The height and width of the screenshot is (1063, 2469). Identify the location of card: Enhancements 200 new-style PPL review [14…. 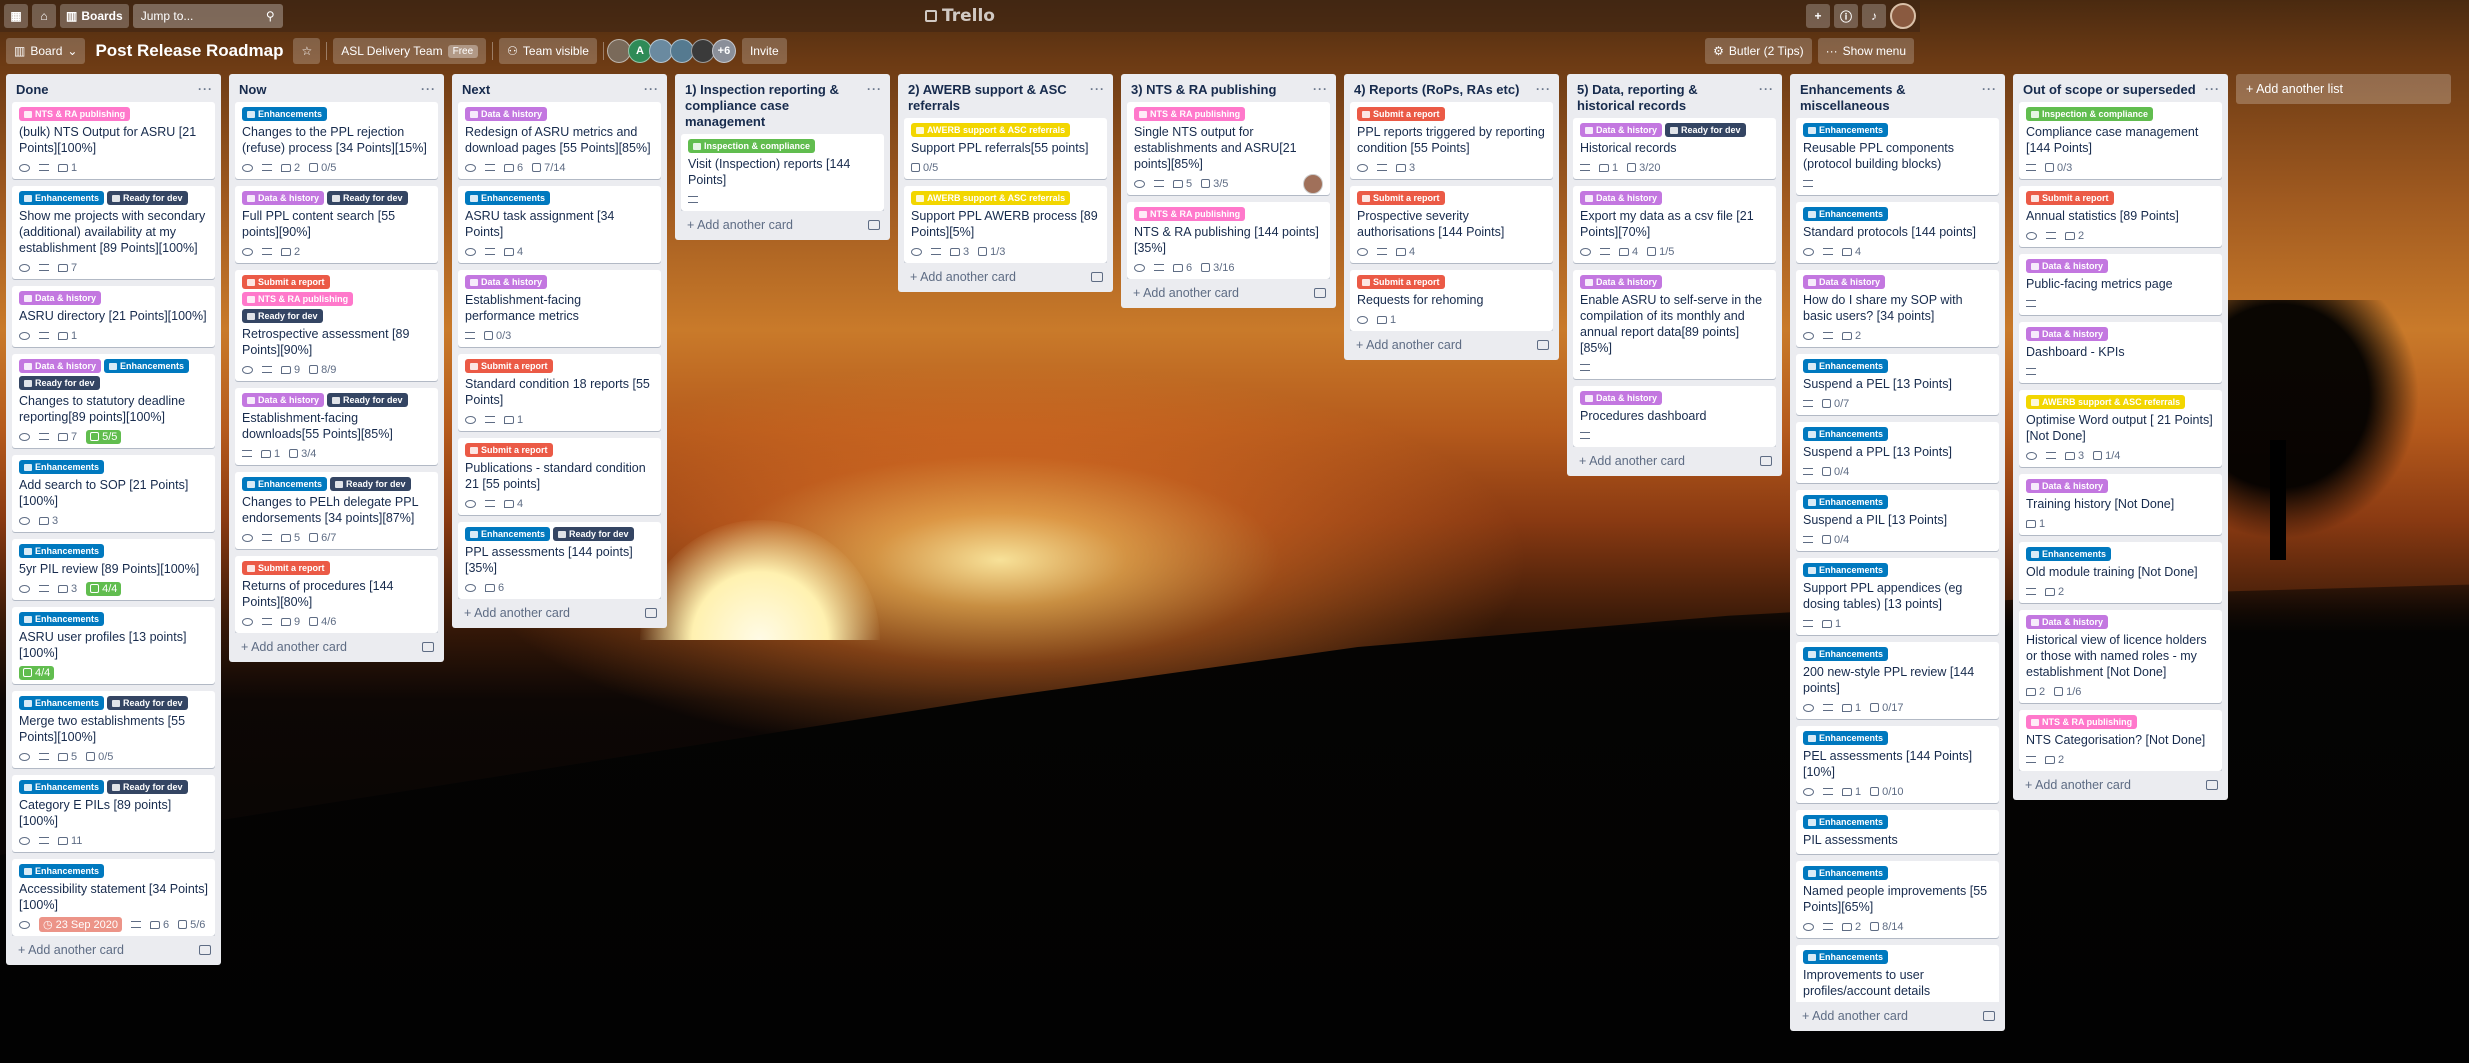
(1897, 680).